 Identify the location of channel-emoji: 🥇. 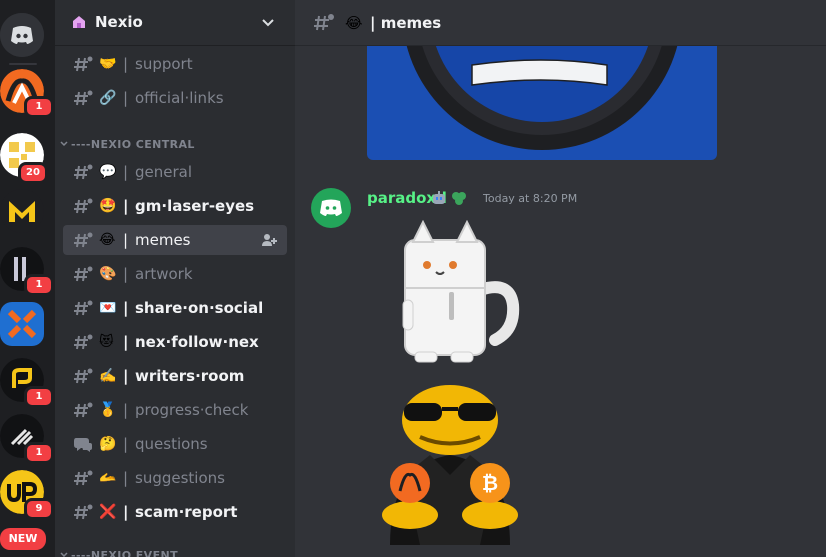
(108, 410).